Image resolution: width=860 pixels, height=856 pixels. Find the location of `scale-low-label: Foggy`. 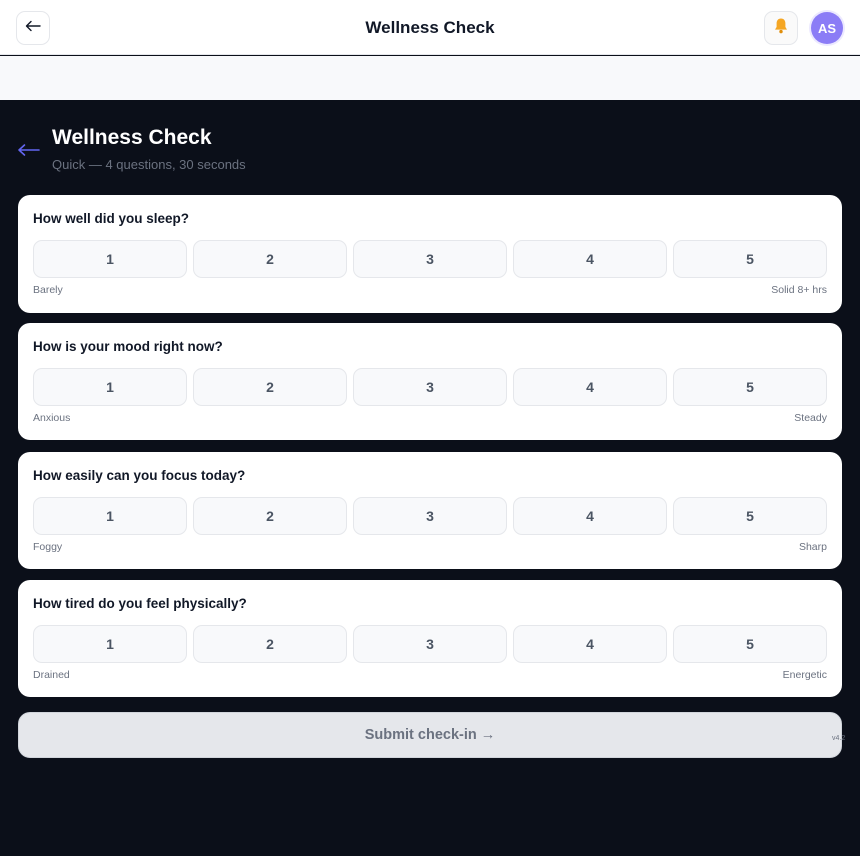

scale-low-label: Foggy is located at coordinates (48, 547).